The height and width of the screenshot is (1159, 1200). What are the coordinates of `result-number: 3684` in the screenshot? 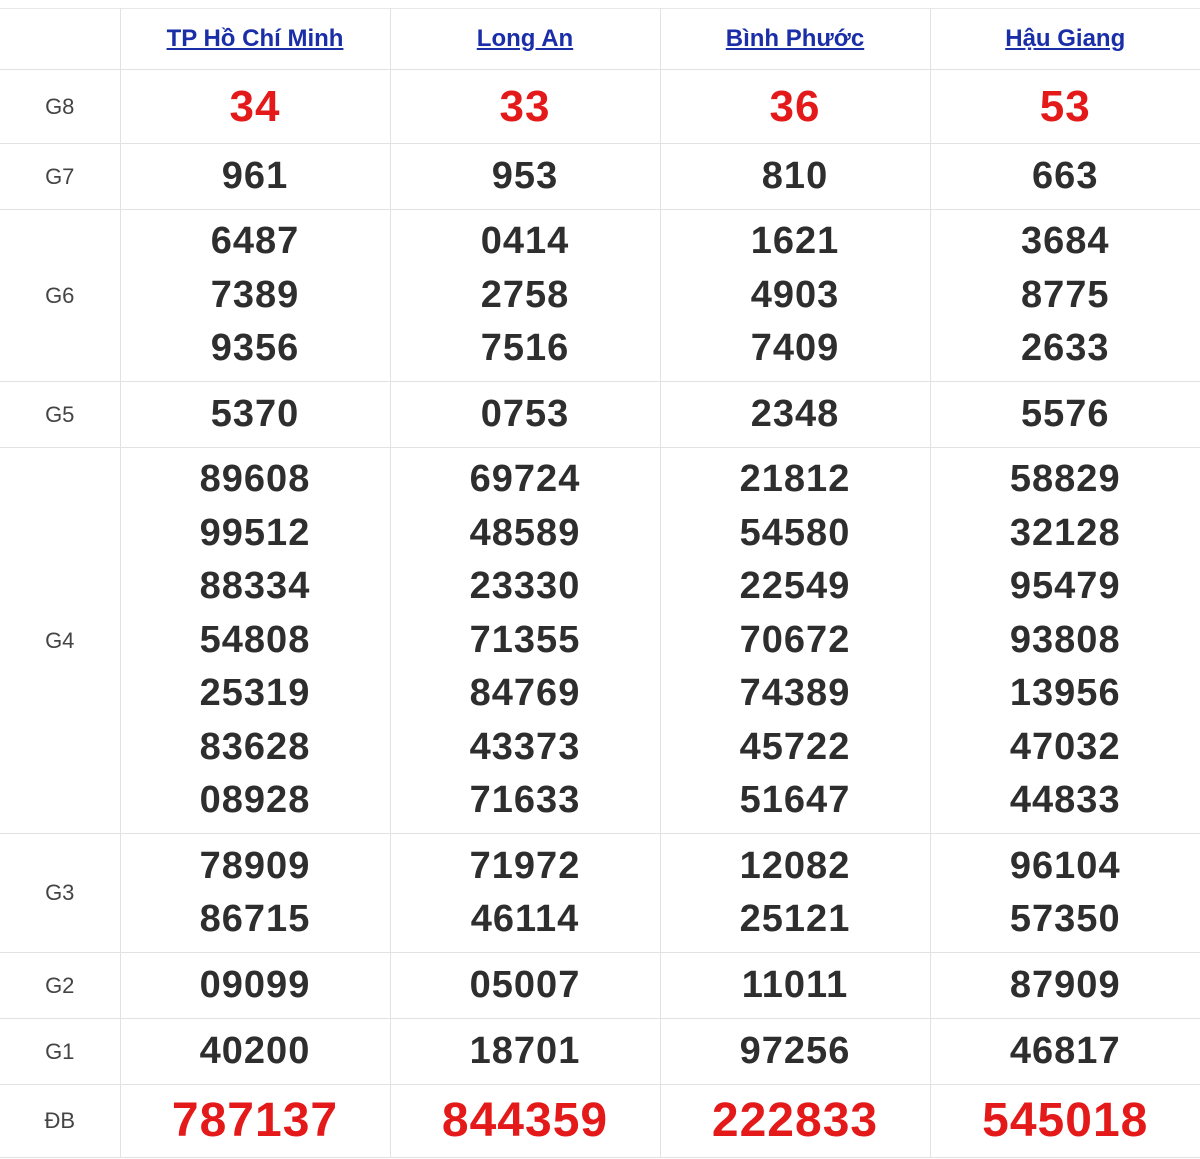 It's located at (1065, 241).